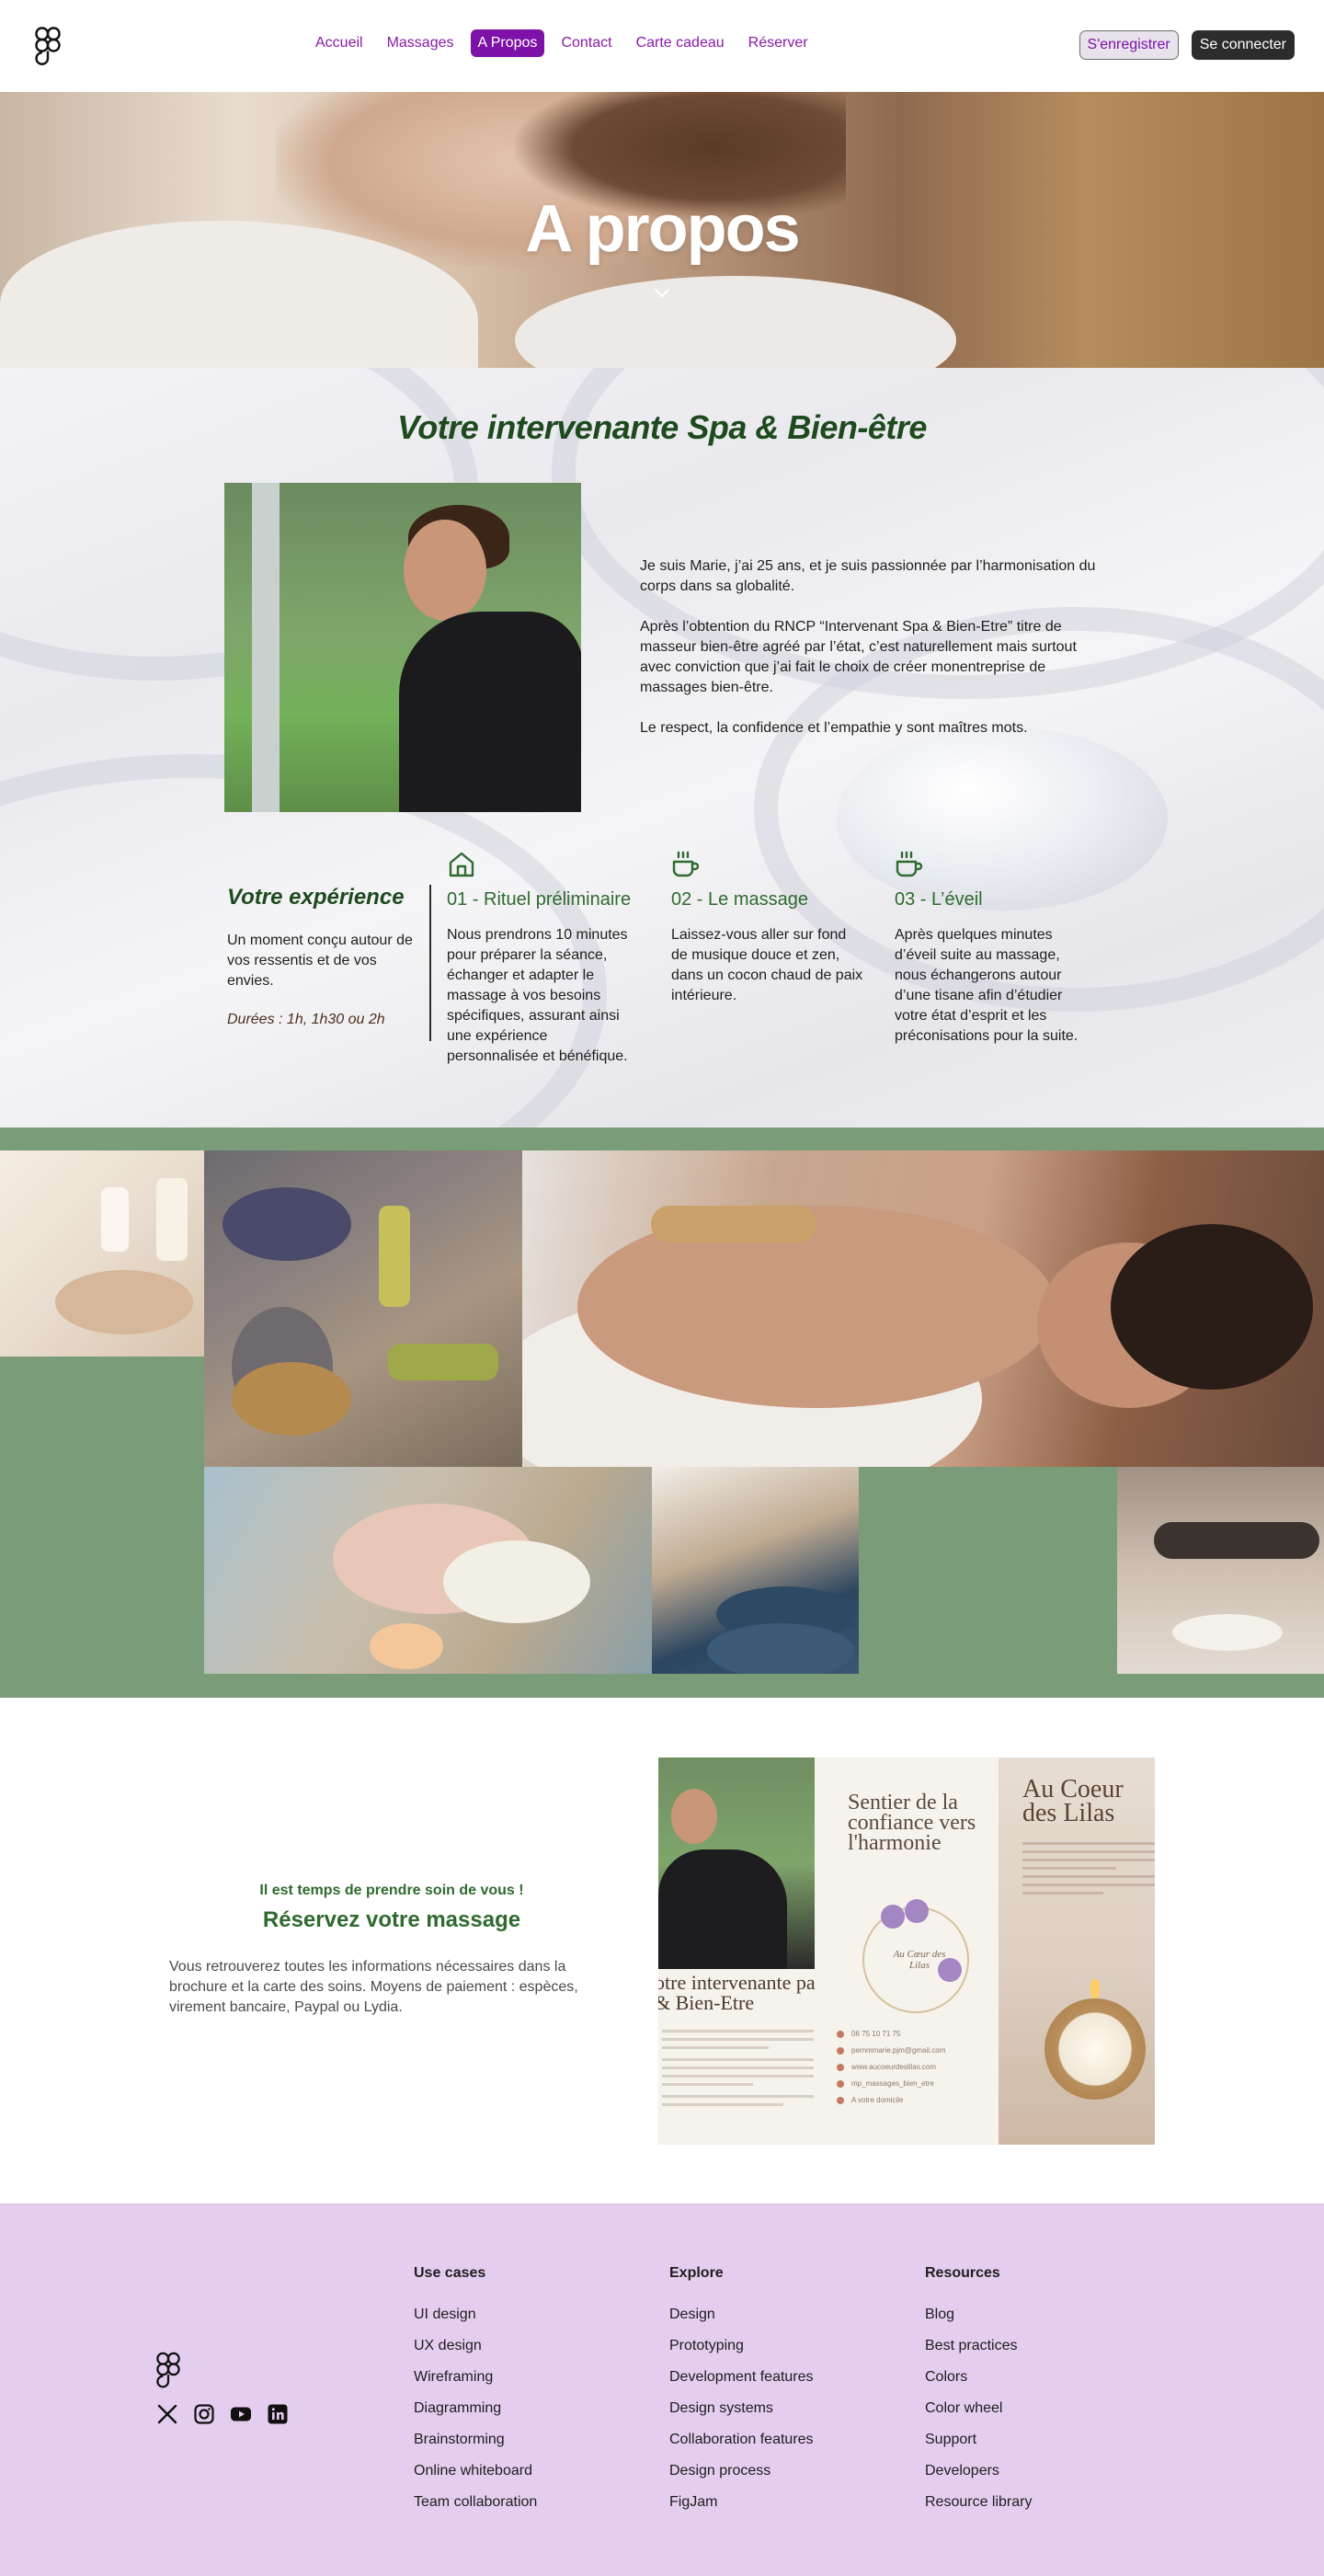  Describe the element at coordinates (923, 1309) in the screenshot. I see `back-massage-photo` at that location.